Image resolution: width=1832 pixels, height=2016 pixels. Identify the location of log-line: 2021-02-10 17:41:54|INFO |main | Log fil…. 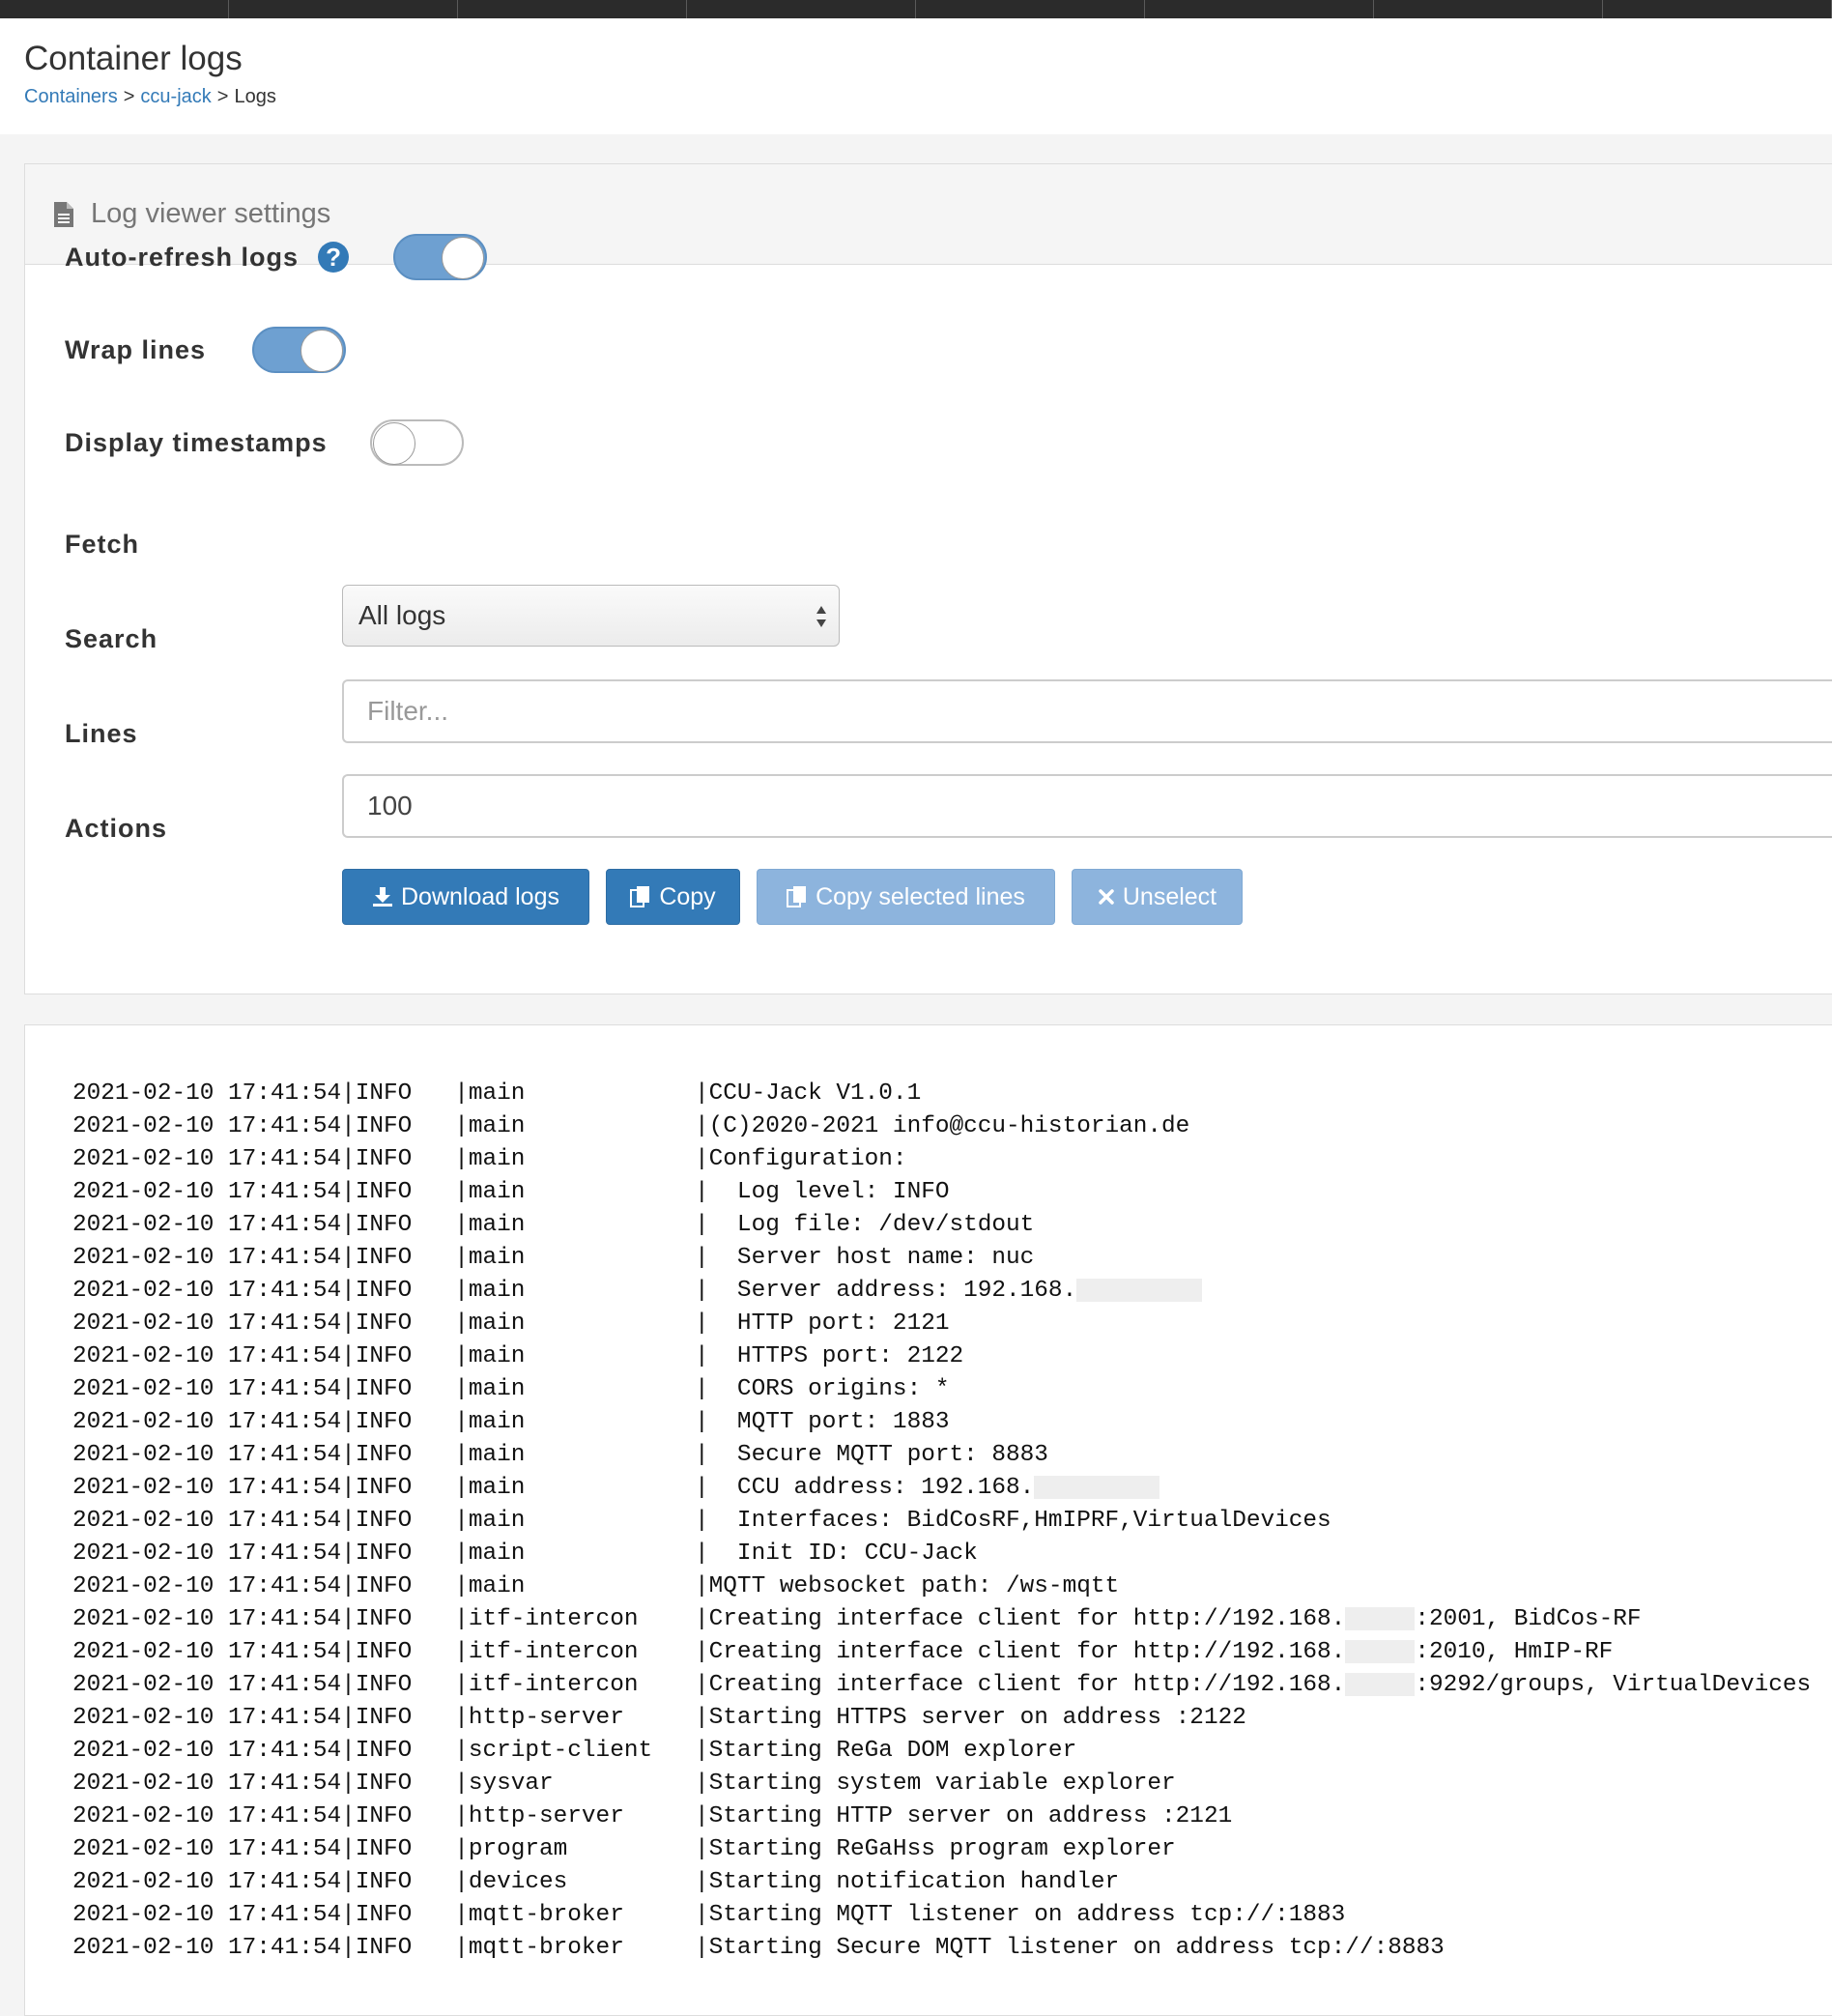
(941, 1226).